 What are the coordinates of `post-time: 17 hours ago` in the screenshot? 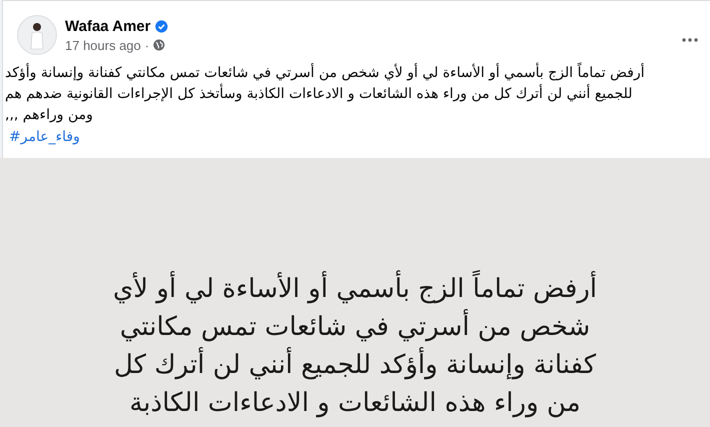 It's located at (103, 45).